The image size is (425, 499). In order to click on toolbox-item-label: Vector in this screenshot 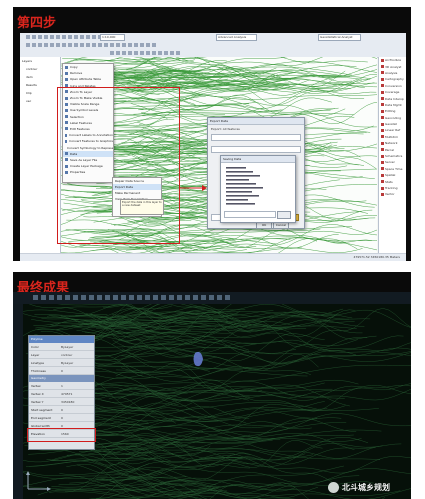, I will do `click(390, 194)`.